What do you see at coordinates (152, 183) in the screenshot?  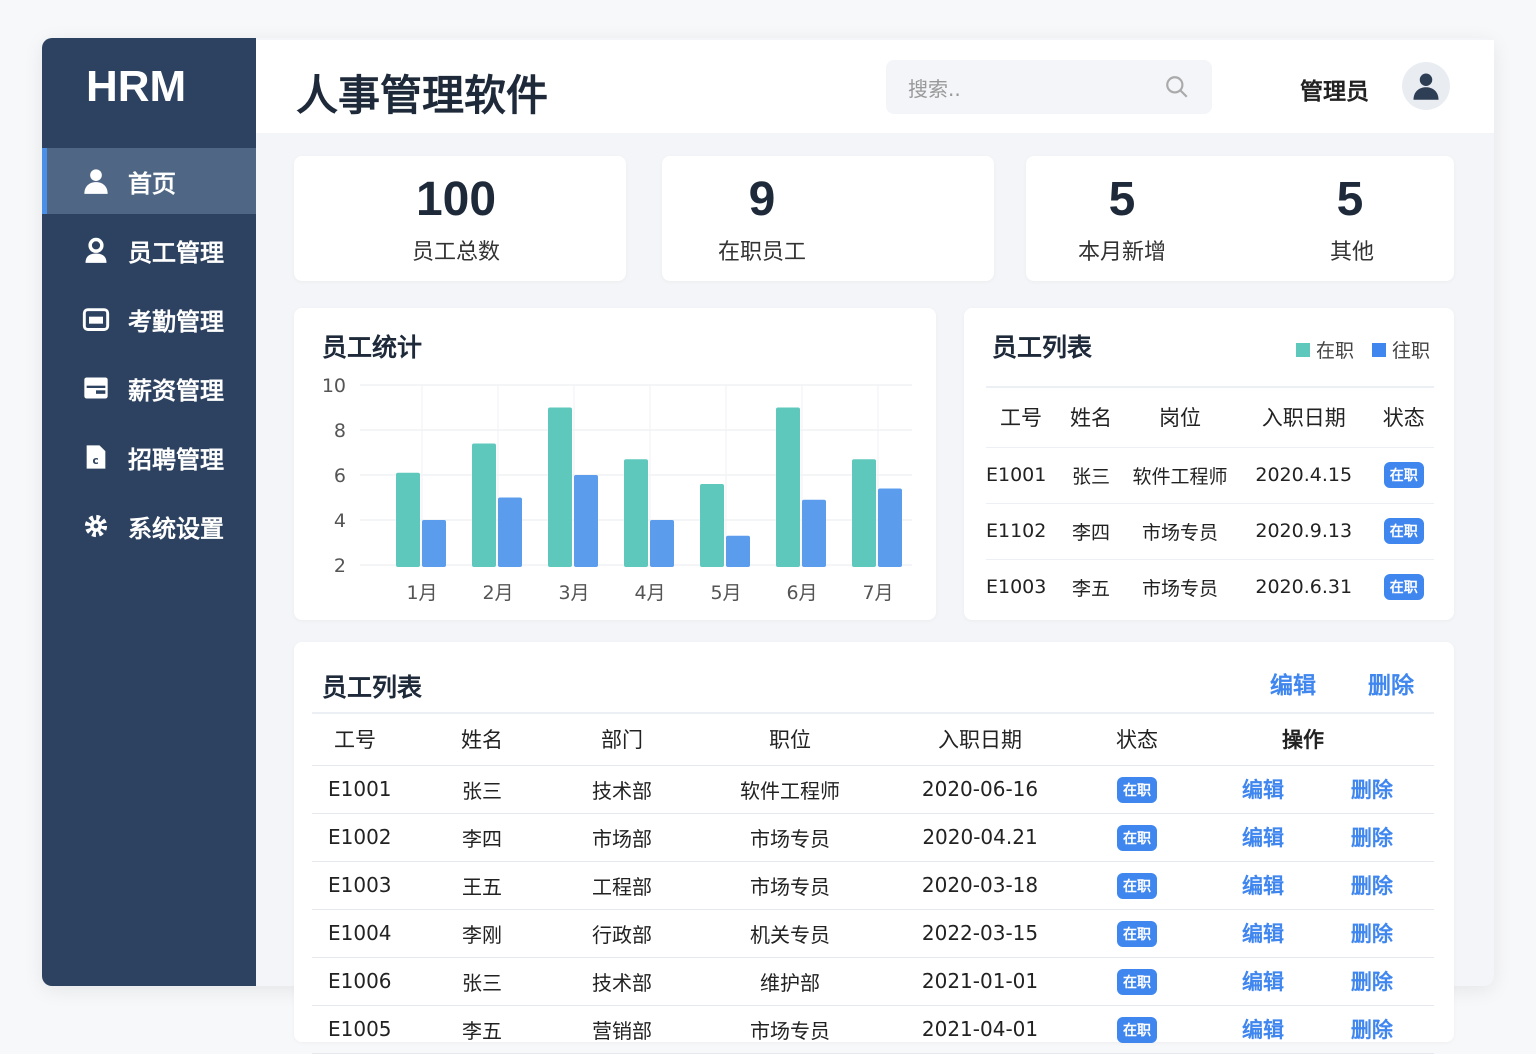 I see `sidebar-item-label: 首页` at bounding box center [152, 183].